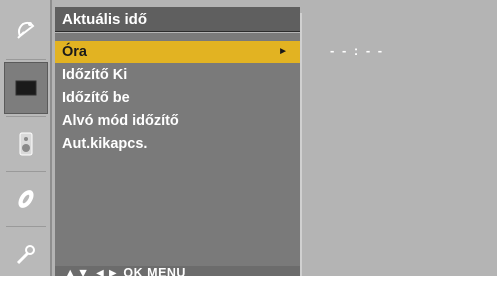  Describe the element at coordinates (177, 98) in the screenshot. I see `menu-item-on-timer: Időzítő be` at that location.